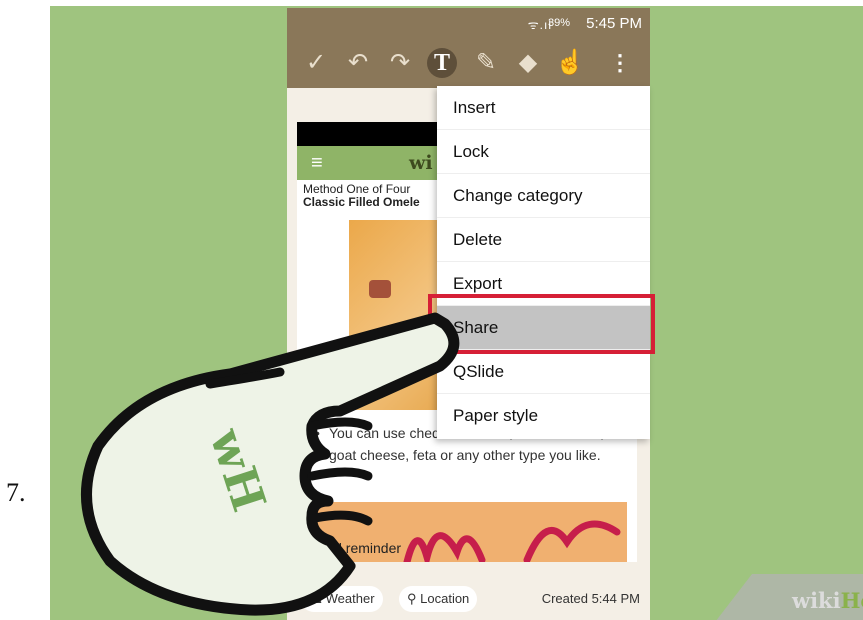 Image resolution: width=863 pixels, height=620 pixels. What do you see at coordinates (827, 600) in the screenshot?
I see `watermark-text: wikiHow` at bounding box center [827, 600].